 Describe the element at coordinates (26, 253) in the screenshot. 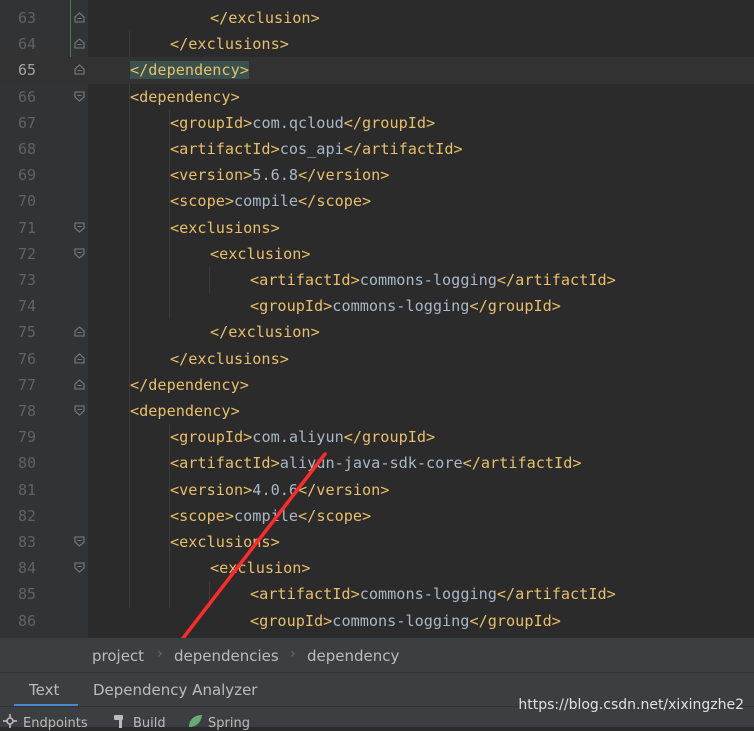

I see `line-number: 72` at that location.